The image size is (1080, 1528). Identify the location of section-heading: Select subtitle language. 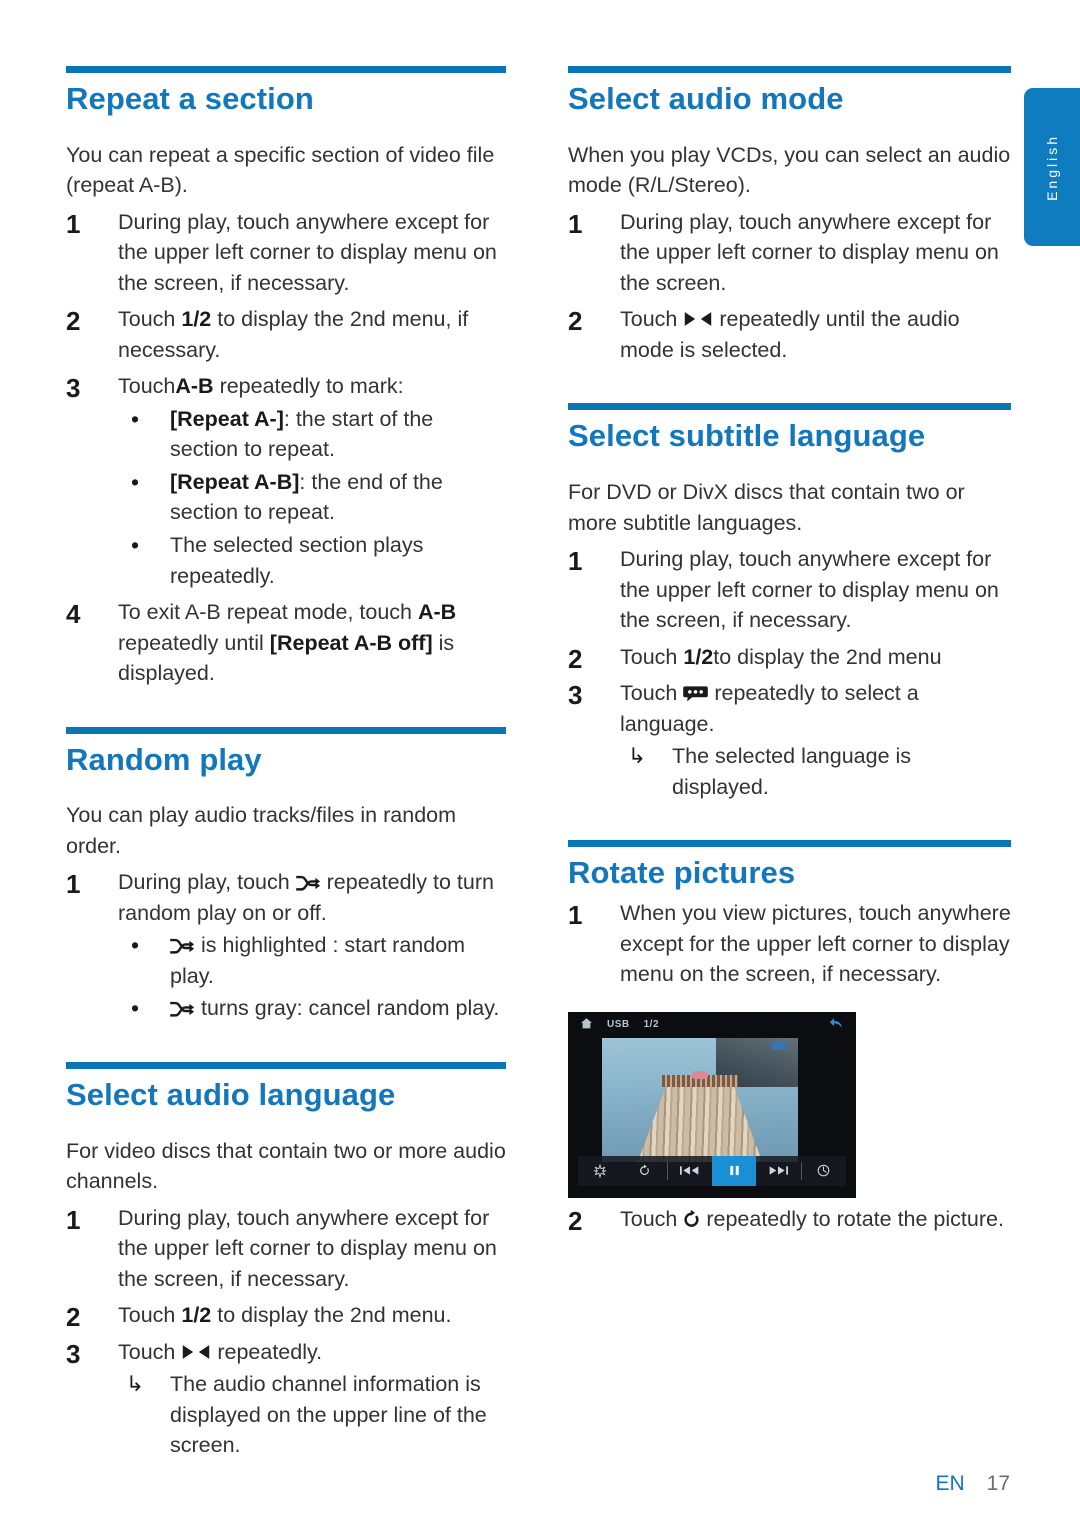
(747, 436).